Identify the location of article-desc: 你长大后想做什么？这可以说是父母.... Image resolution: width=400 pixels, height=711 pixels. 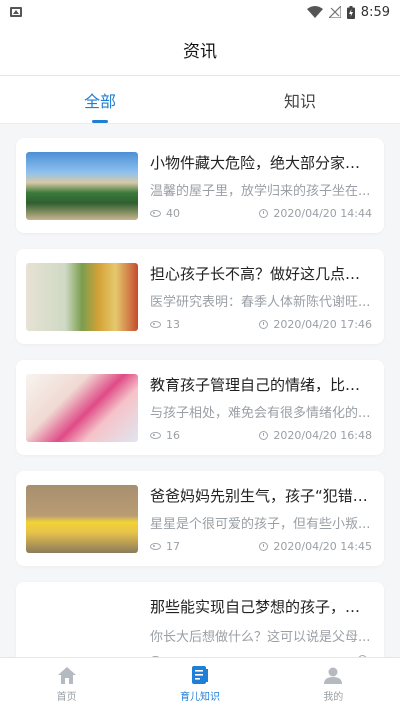
(260, 637).